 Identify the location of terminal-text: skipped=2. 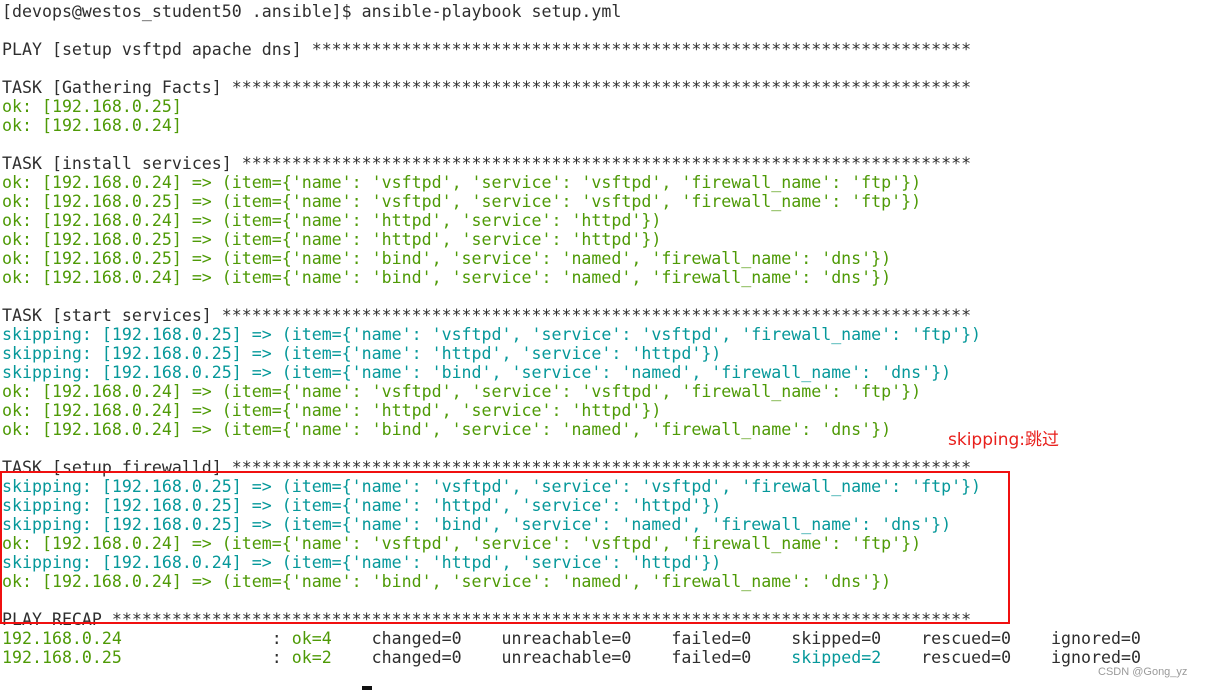
(836, 657).